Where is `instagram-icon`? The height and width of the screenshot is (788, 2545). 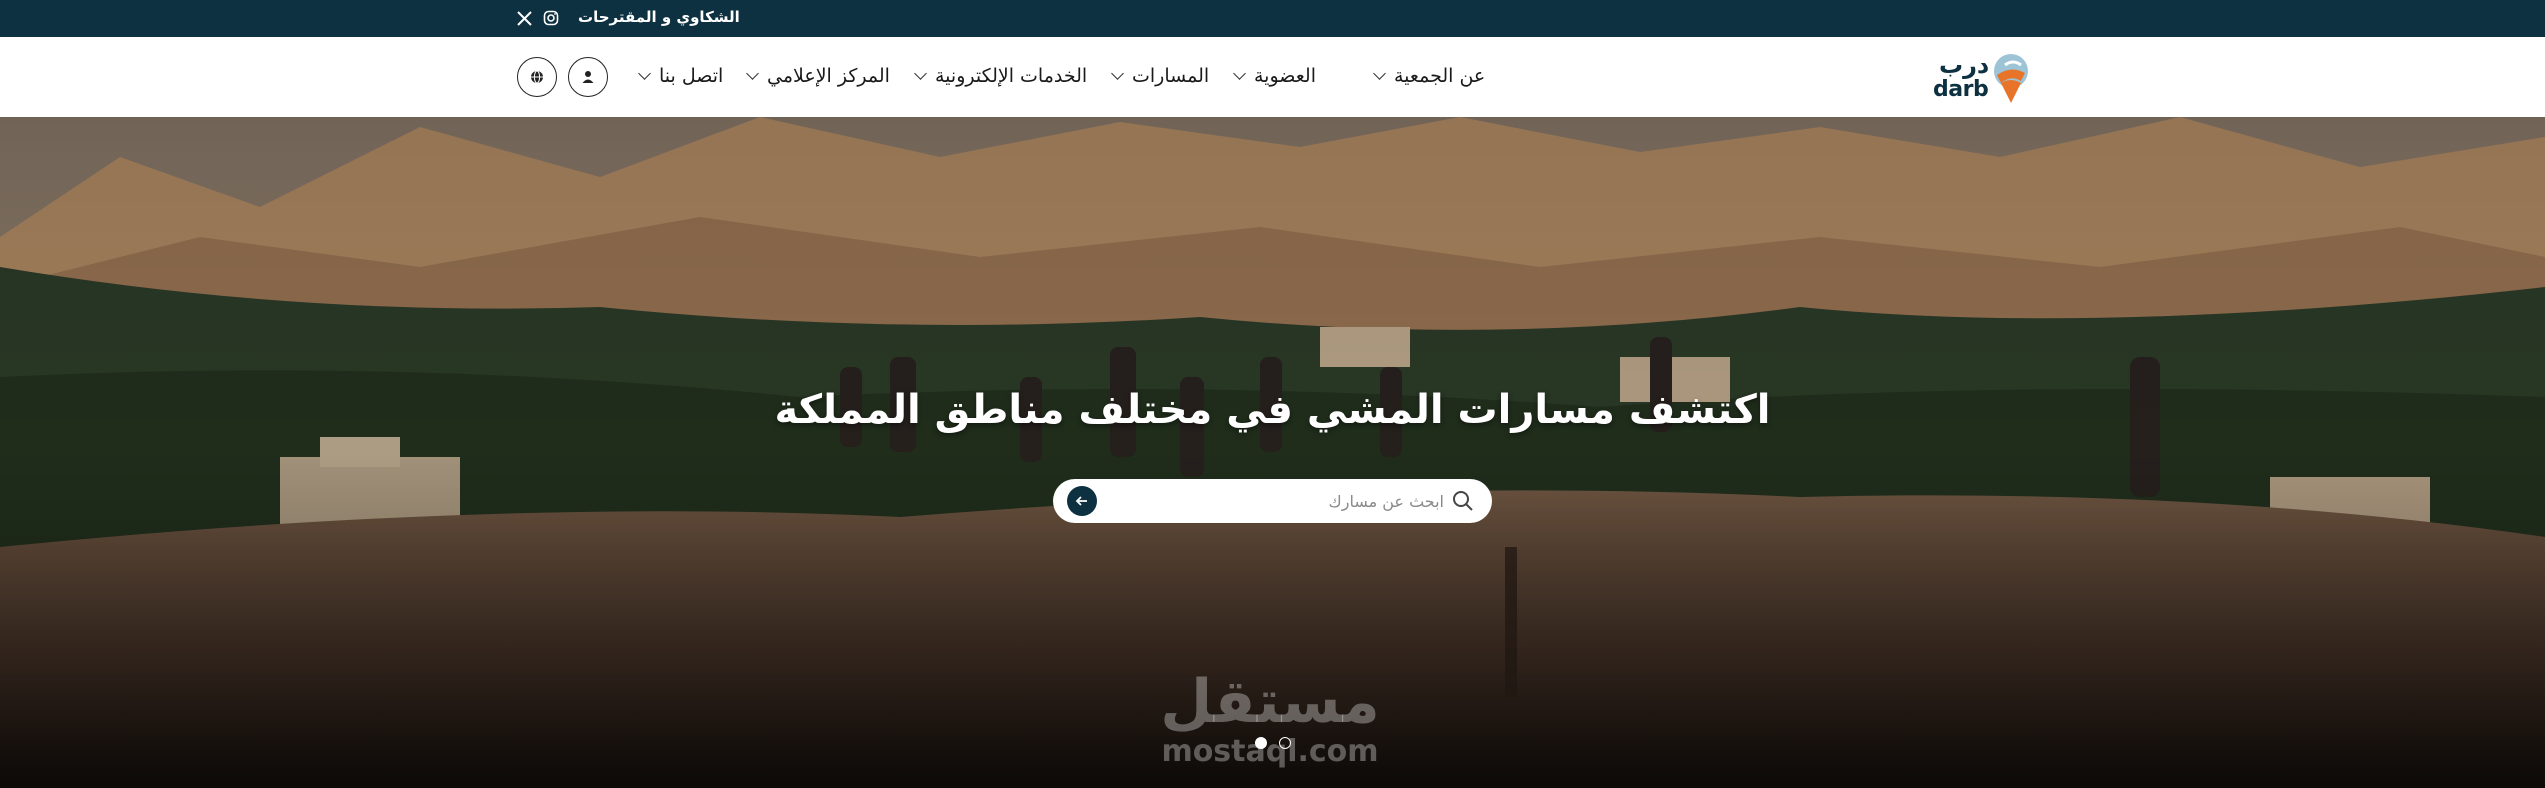 instagram-icon is located at coordinates (551, 18).